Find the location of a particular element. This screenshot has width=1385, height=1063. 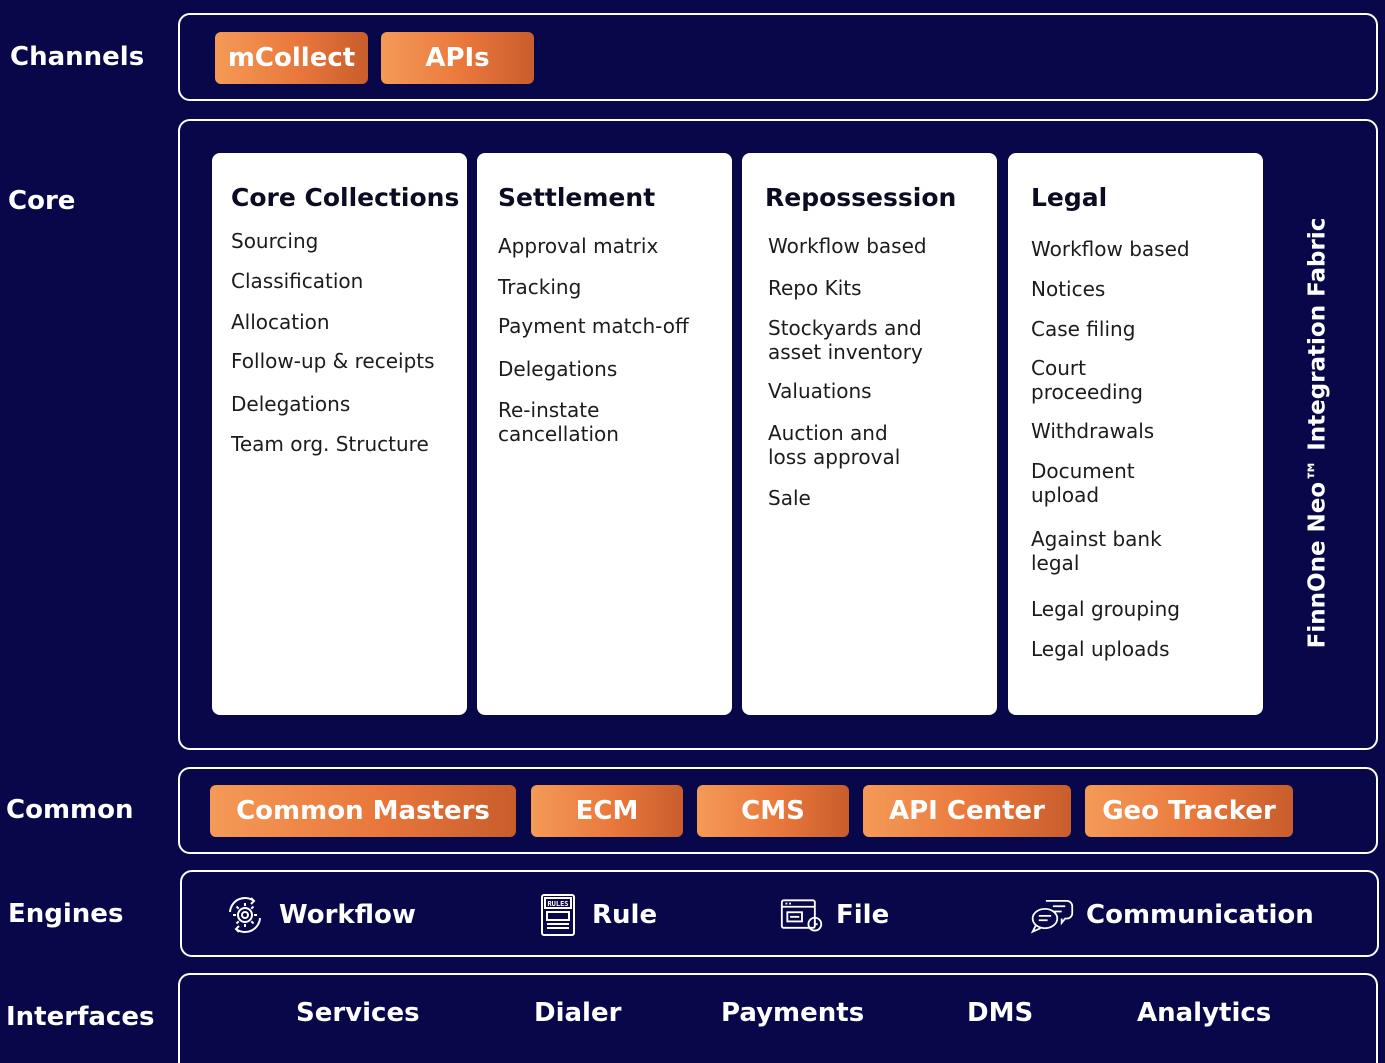

card-item: Payment match-off is located at coordinates (593, 326).